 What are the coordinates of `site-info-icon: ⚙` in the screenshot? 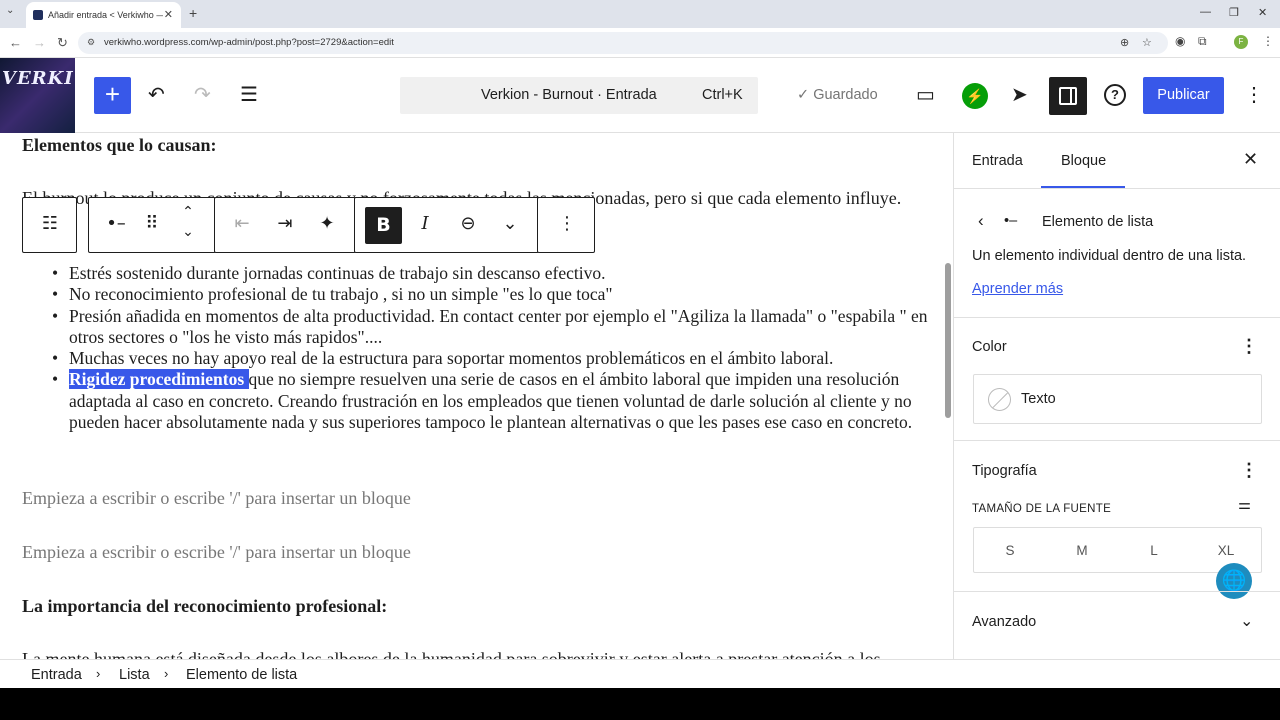 It's located at (91, 42).